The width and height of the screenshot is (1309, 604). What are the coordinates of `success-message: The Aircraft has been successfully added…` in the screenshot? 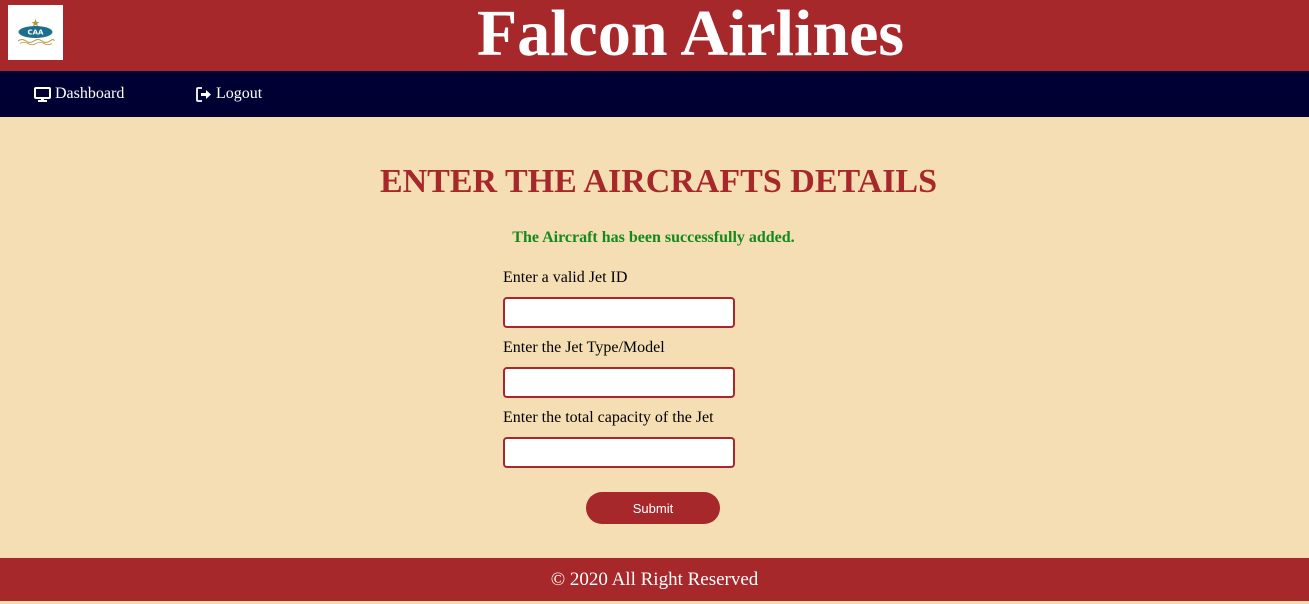 It's located at (653, 237).